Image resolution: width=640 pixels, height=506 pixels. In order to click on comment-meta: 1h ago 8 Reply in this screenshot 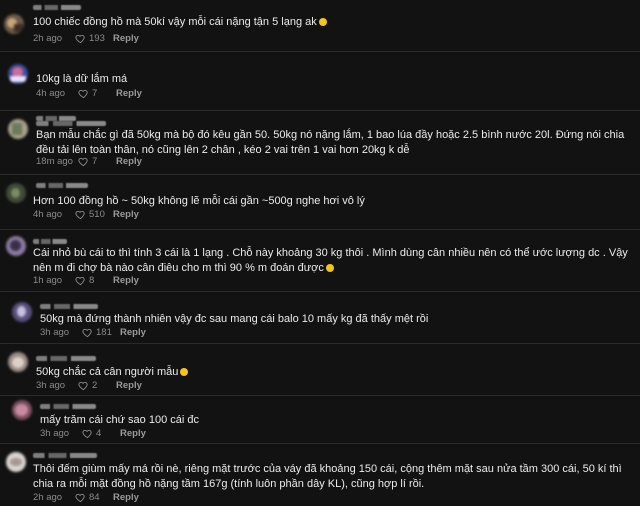, I will do `click(86, 280)`.